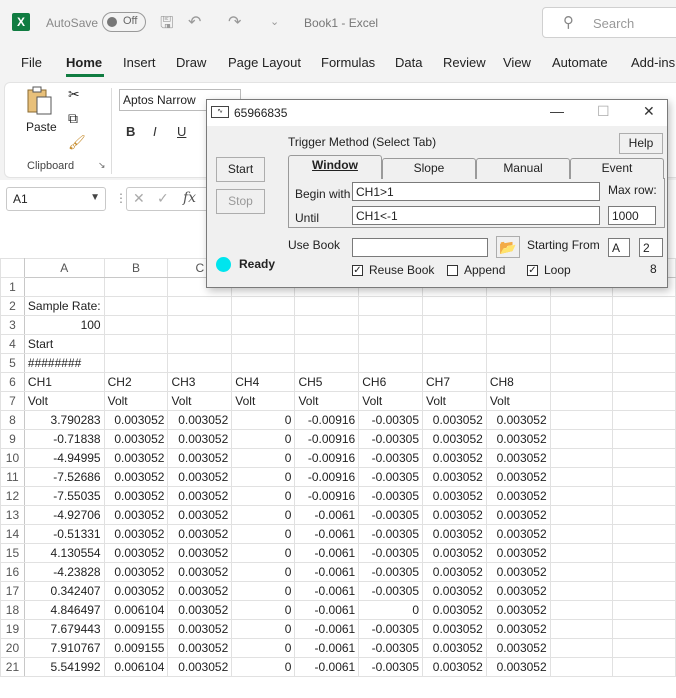 Image resolution: width=676 pixels, height=698 pixels. Describe the element at coordinates (64, 553) in the screenshot. I see `cell: 4.130554` at that location.